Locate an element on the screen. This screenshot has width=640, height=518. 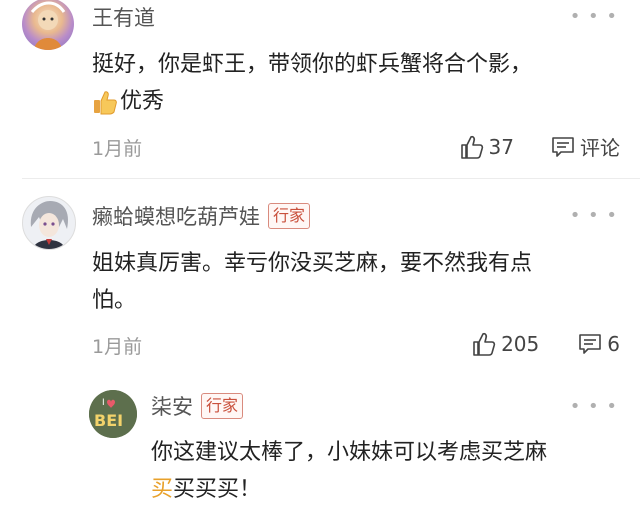
like-count: 37 is located at coordinates (501, 146).